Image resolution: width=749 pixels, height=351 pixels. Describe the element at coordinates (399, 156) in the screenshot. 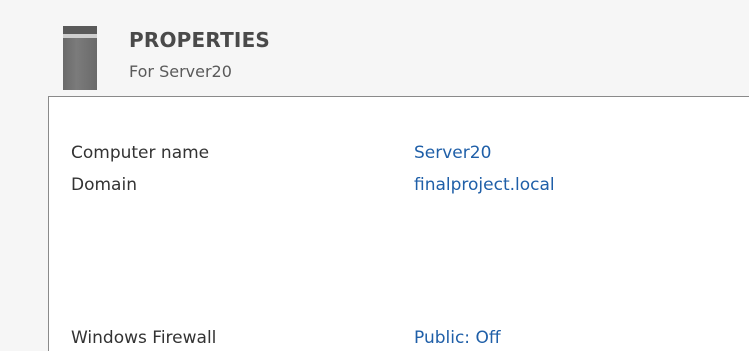

I see `property-row-computer-name: Computer name Server20` at that location.